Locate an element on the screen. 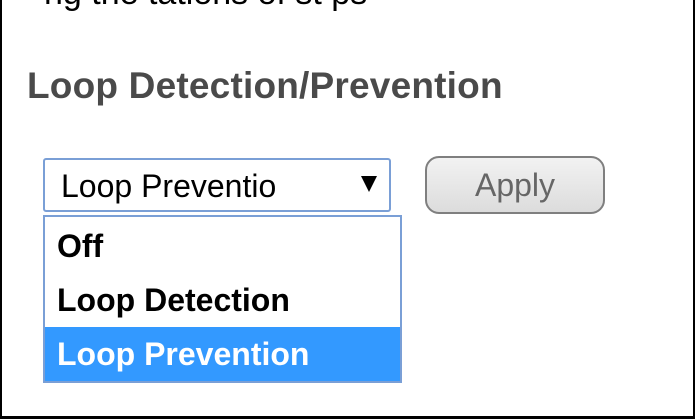 Image resolution: width=695 pixels, height=419 pixels. header-fragment: ng the tations of st ps is located at coordinates (347, 6).